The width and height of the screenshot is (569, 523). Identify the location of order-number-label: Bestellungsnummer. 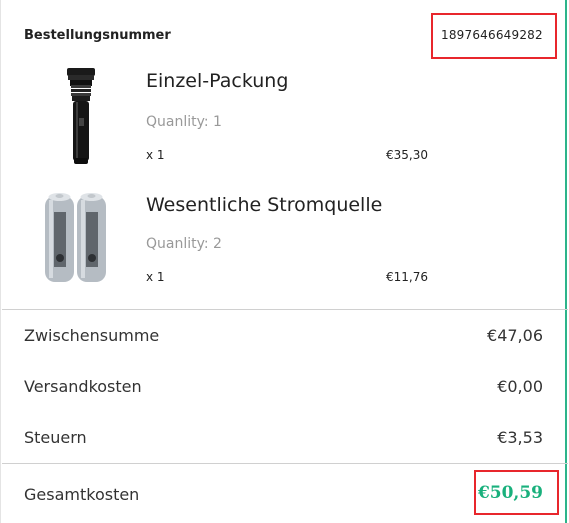
(97, 35).